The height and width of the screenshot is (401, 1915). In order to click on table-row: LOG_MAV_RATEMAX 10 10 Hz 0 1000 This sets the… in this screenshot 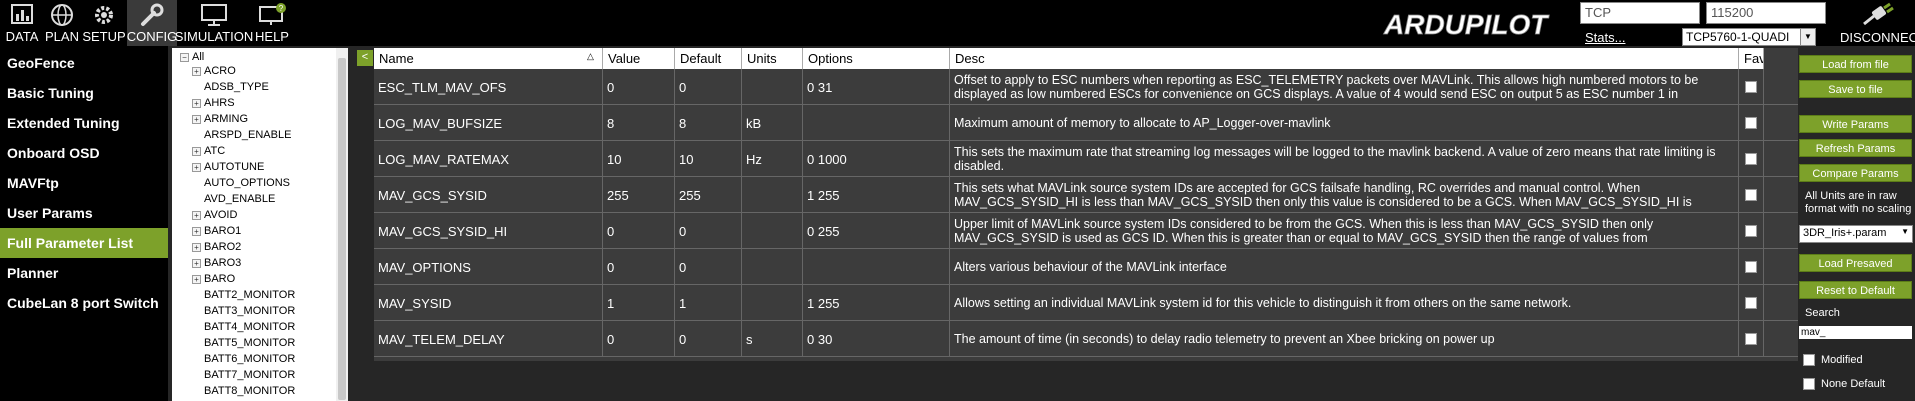, I will do `click(1086, 159)`.